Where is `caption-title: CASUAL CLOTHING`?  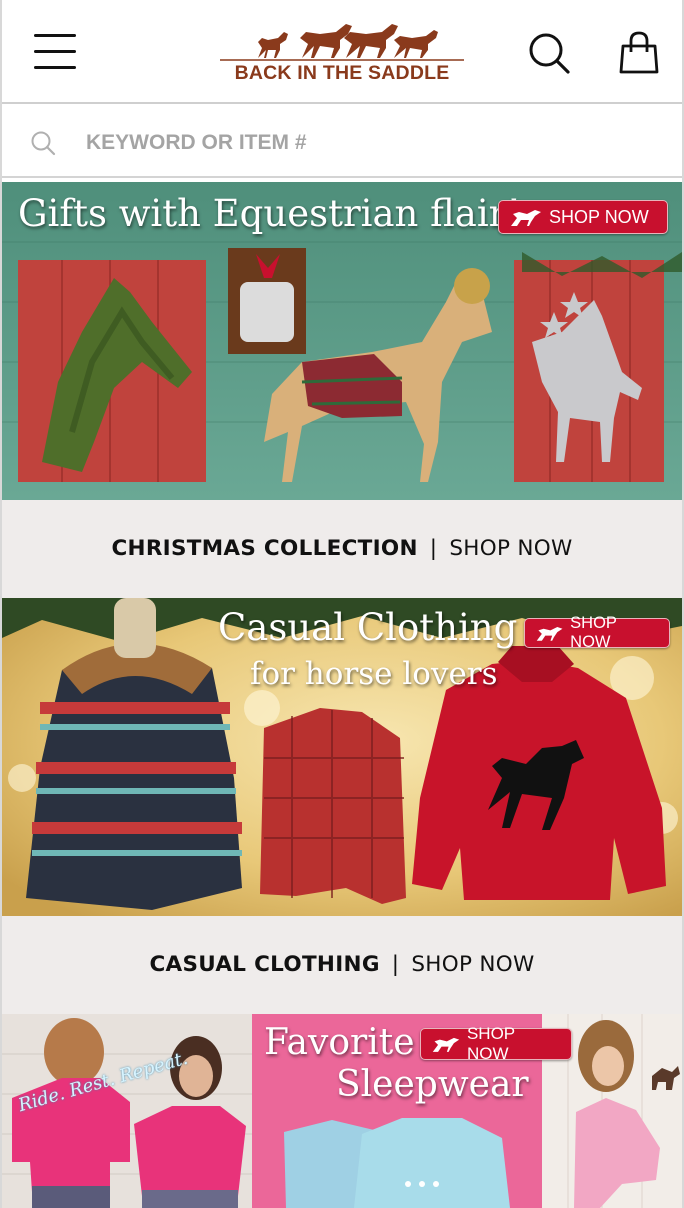 caption-title: CASUAL CLOTHING is located at coordinates (264, 964).